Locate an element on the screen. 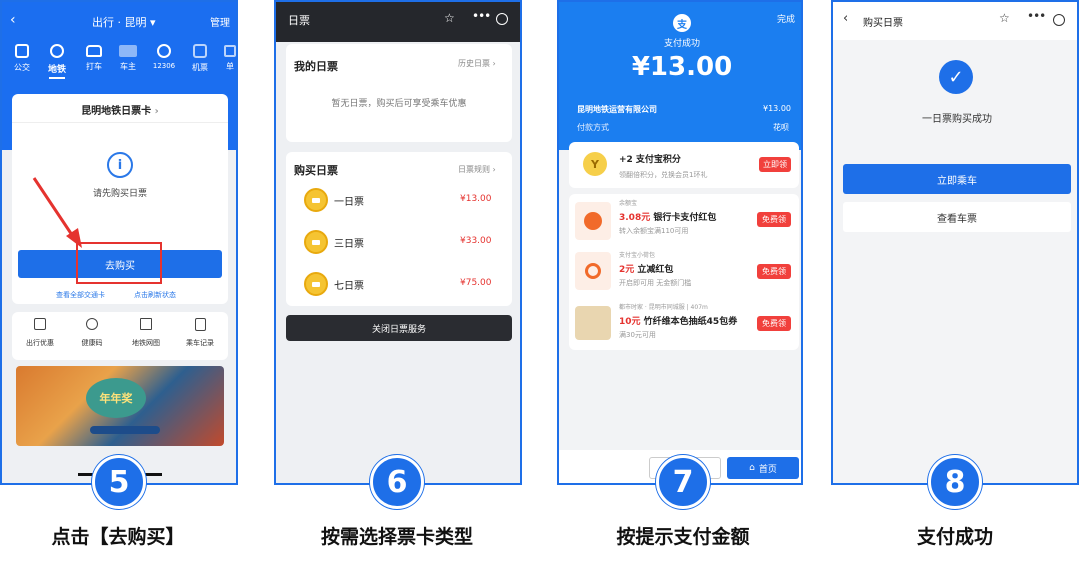  empty-state-text: 暂无日票，购买后可享受乘车优惠 is located at coordinates (399, 104).